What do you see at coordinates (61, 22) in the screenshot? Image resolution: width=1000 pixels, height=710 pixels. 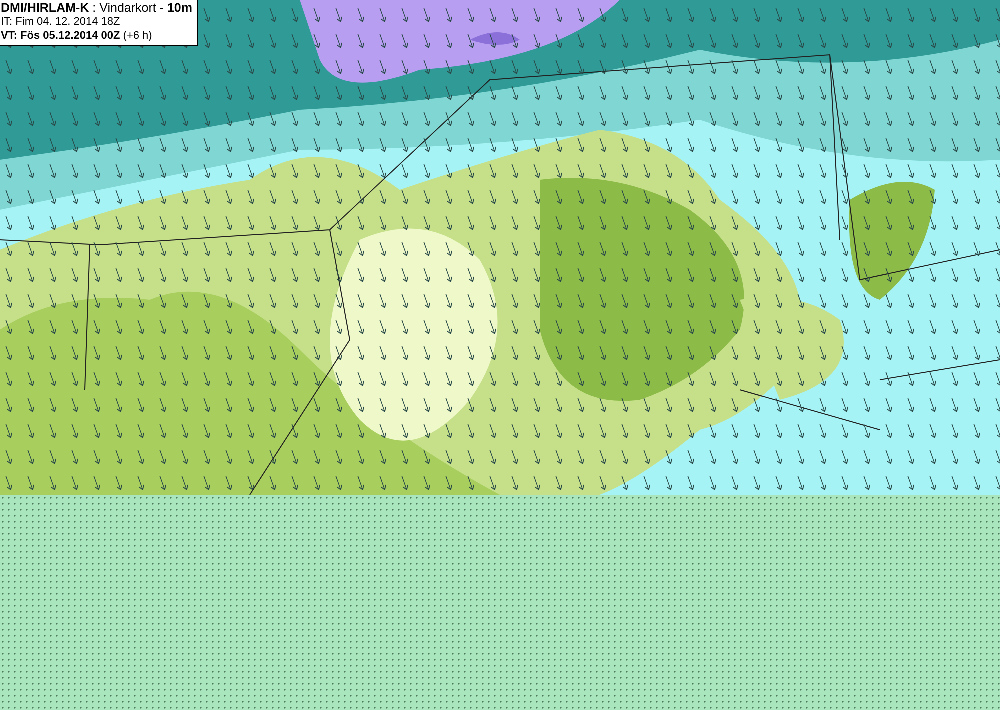 I see `legend-text: IT: Fim 04. 12. 2014 18Z` at bounding box center [61, 22].